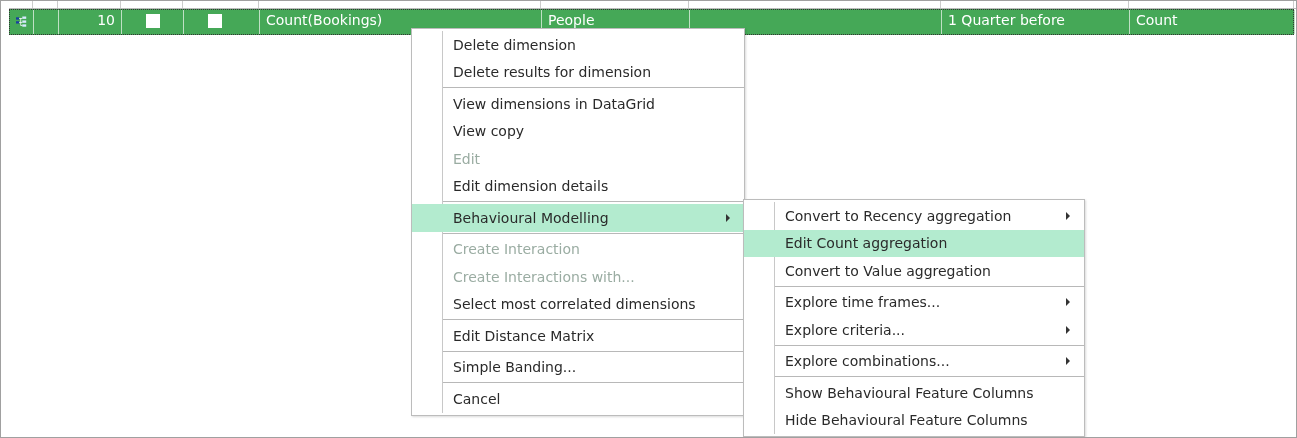  What do you see at coordinates (914, 216) in the screenshot?
I see `menu-item: Convert to Recency aggregation` at bounding box center [914, 216].